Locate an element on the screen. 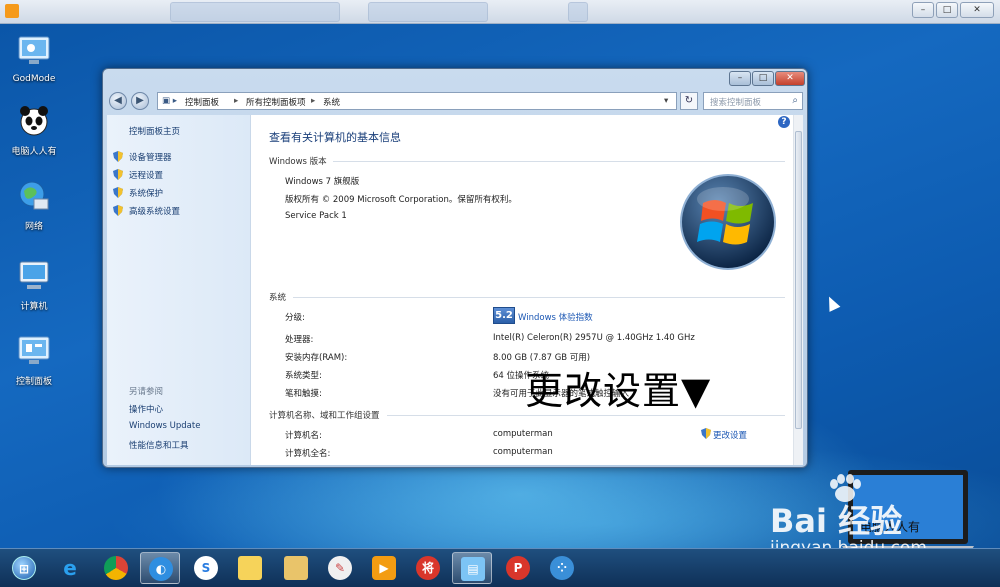 The height and width of the screenshot is (587, 1000). breadcrumb-system: 系统 is located at coordinates (331, 102).